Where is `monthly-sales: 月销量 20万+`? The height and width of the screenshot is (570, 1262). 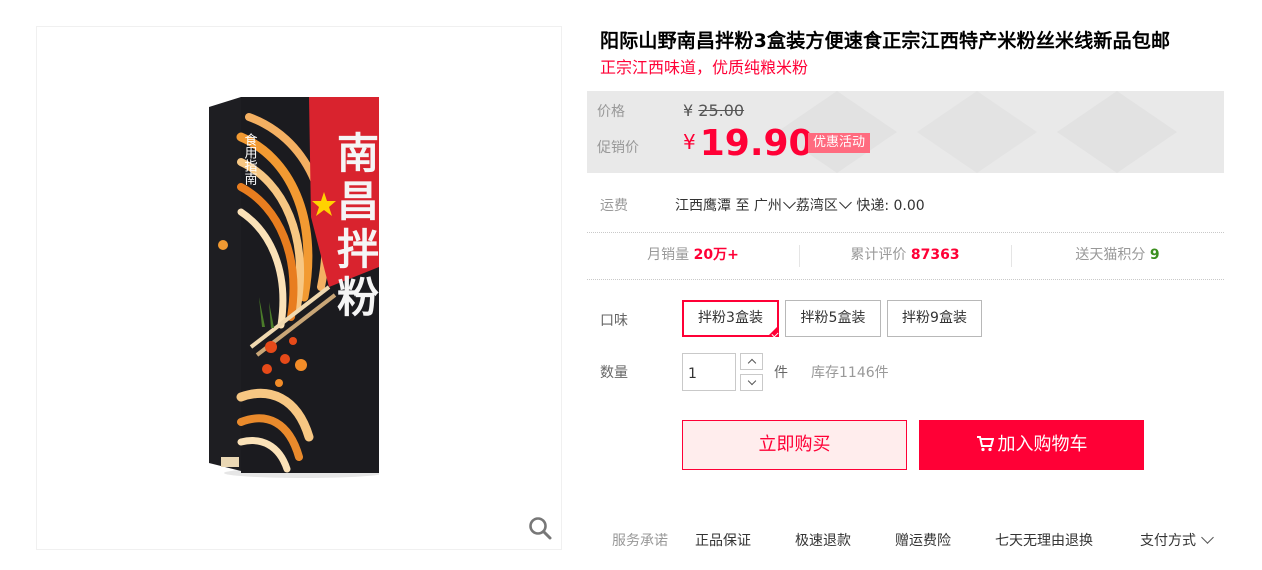 monthly-sales: 月销量 20万+ is located at coordinates (693, 255).